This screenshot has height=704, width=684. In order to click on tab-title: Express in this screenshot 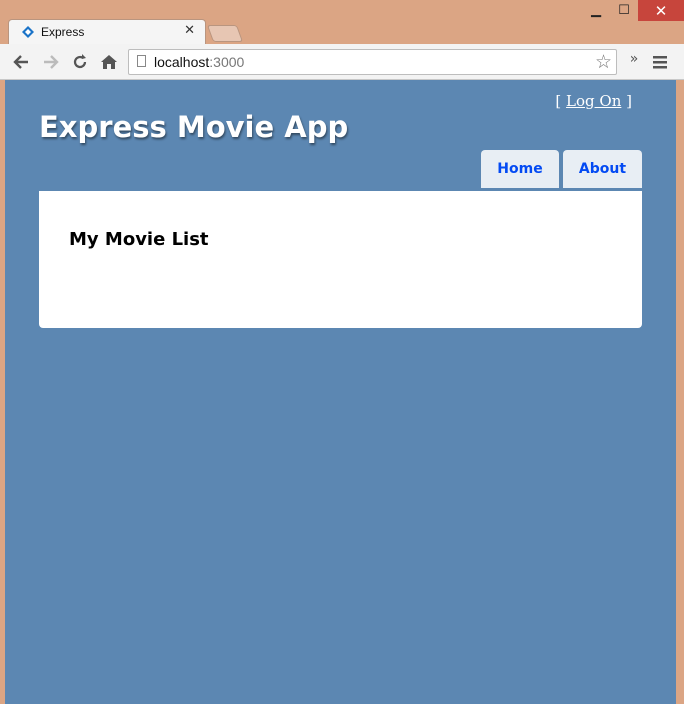, I will do `click(63, 32)`.